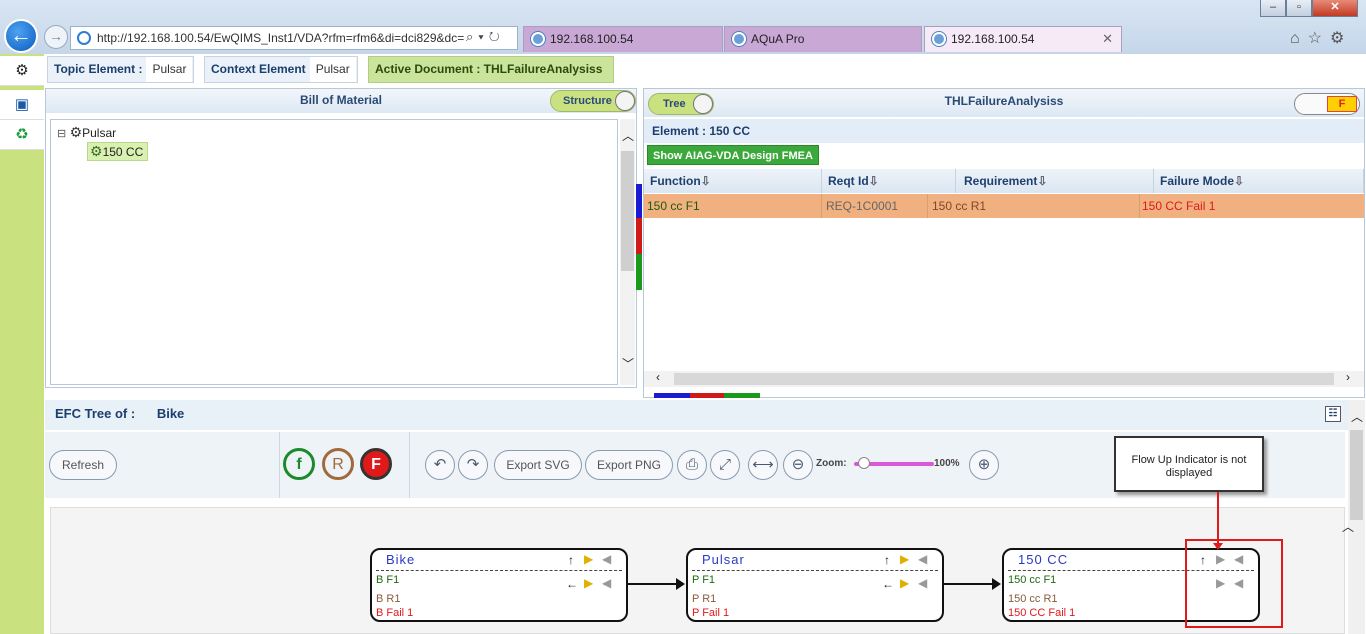 The image size is (1366, 634). Describe the element at coordinates (1032, 580) in the screenshot. I see `node-function: 150 cc F1` at that location.